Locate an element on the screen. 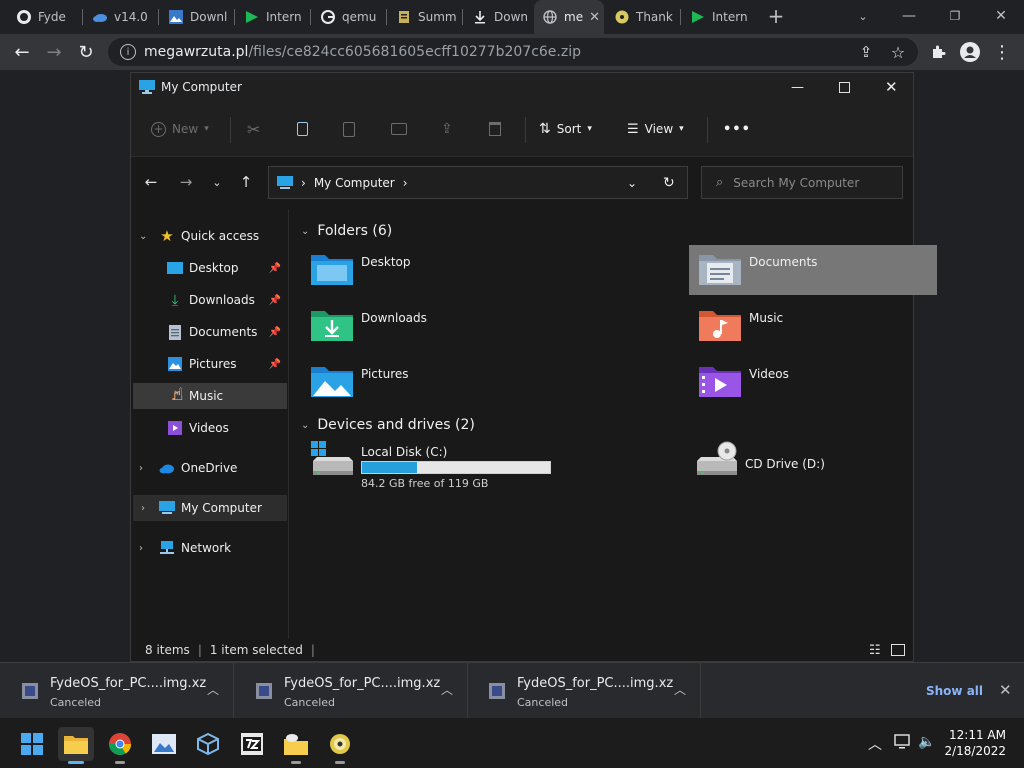 The image size is (1024, 768). system-clock: 12:11 AM 2/18/2022 is located at coordinates (975, 743).